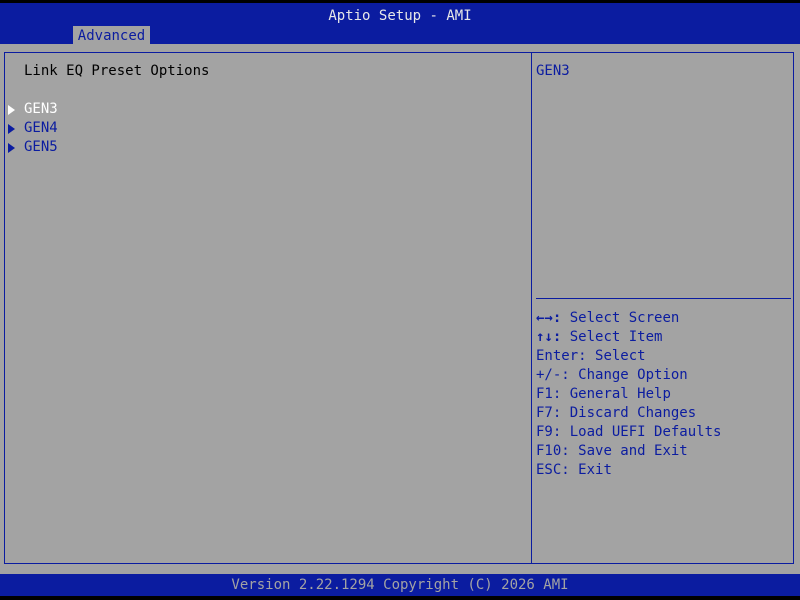  Describe the element at coordinates (553, 451) in the screenshot. I see `key-label: F10:` at that location.